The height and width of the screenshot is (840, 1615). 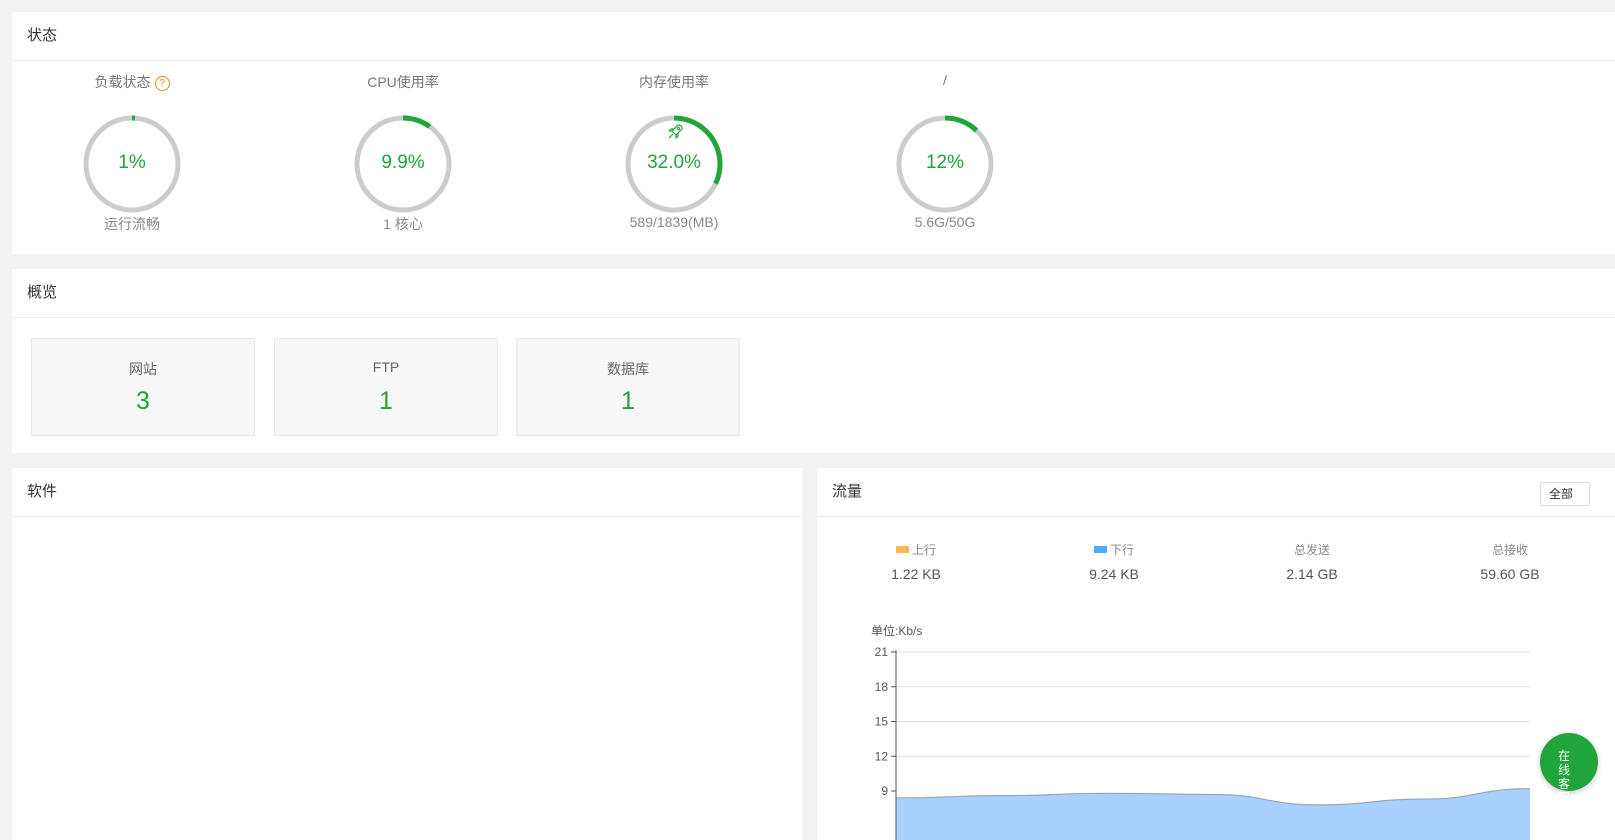 What do you see at coordinates (675, 132) in the screenshot?
I see `rocket-icon` at bounding box center [675, 132].